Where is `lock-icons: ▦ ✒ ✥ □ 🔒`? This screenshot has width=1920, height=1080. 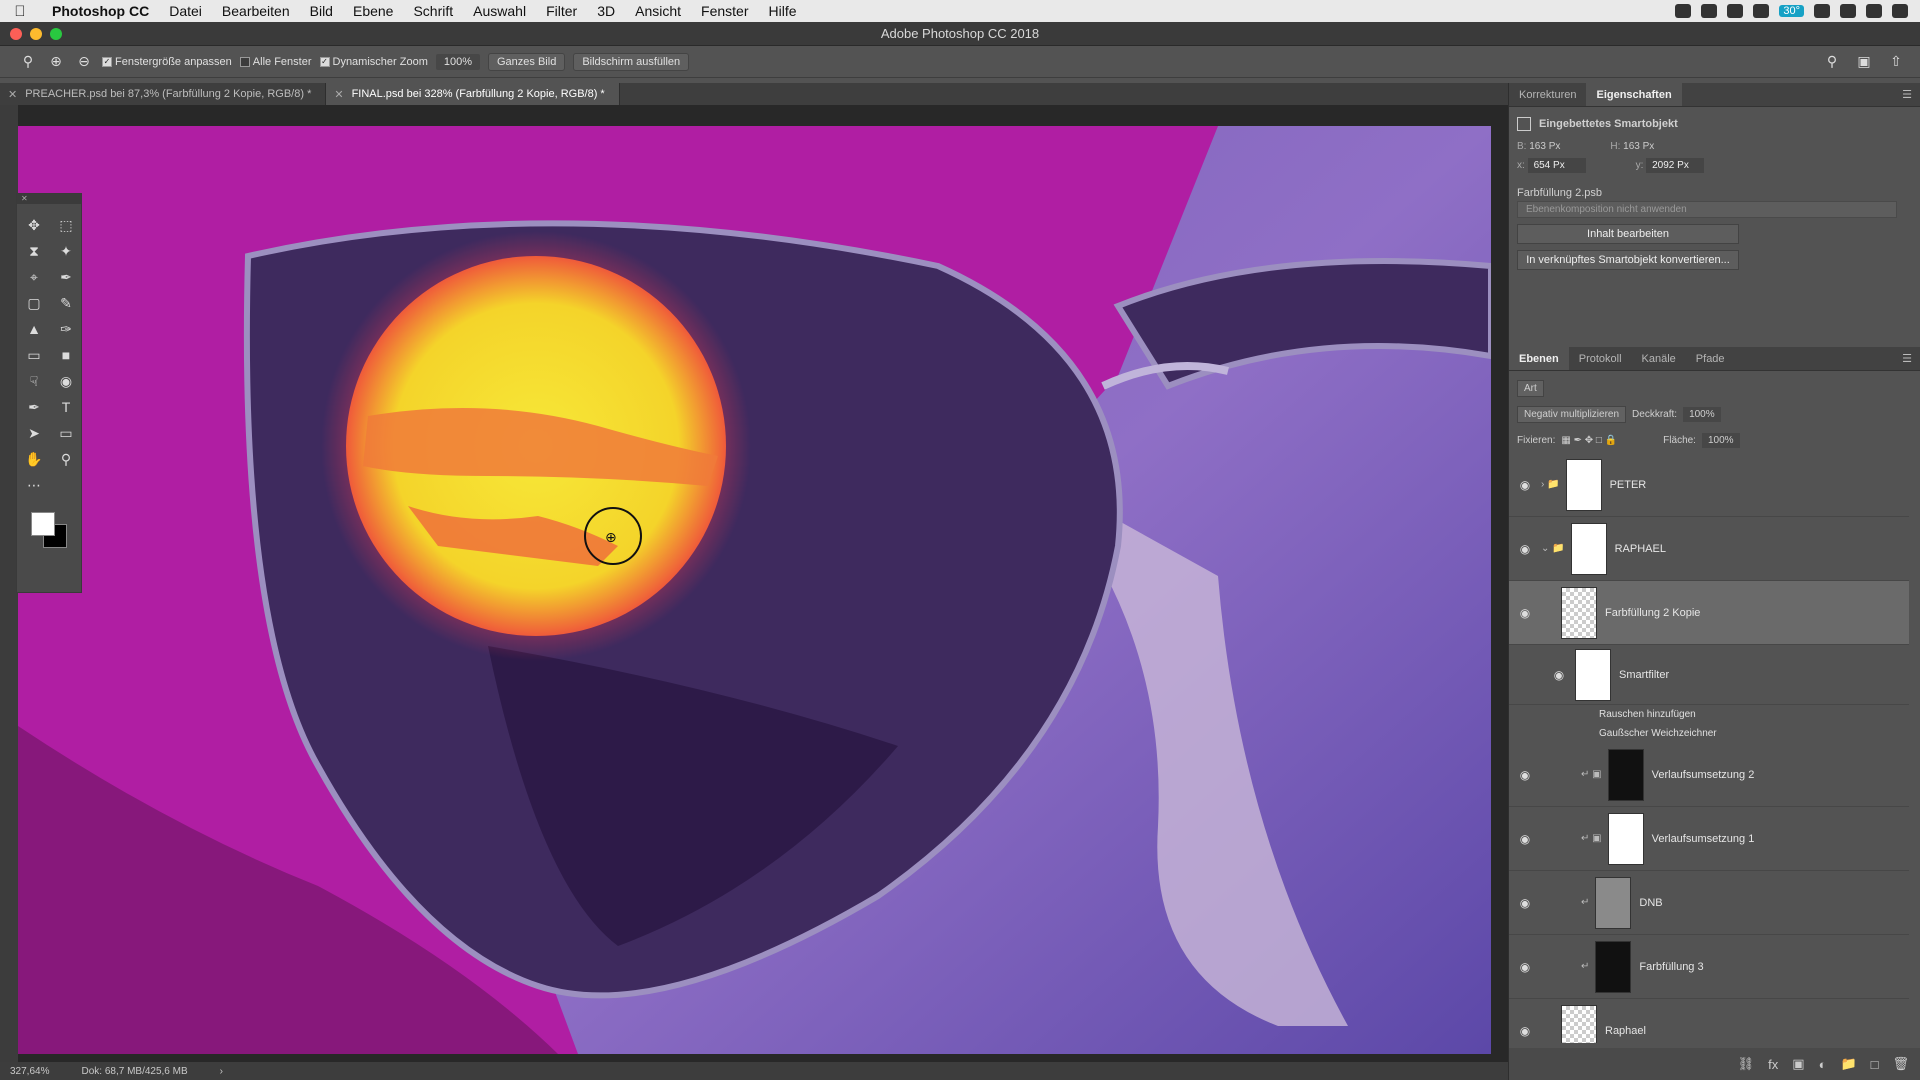
lock-icons: ▦ ✒ ✥ □ 🔒 is located at coordinates (1589, 440).